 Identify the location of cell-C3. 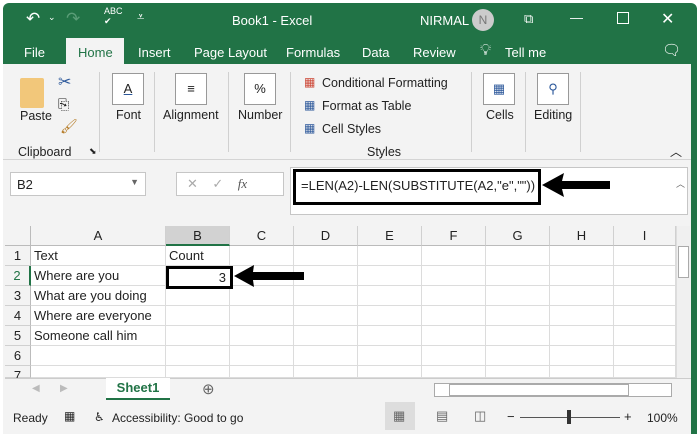
(262, 296).